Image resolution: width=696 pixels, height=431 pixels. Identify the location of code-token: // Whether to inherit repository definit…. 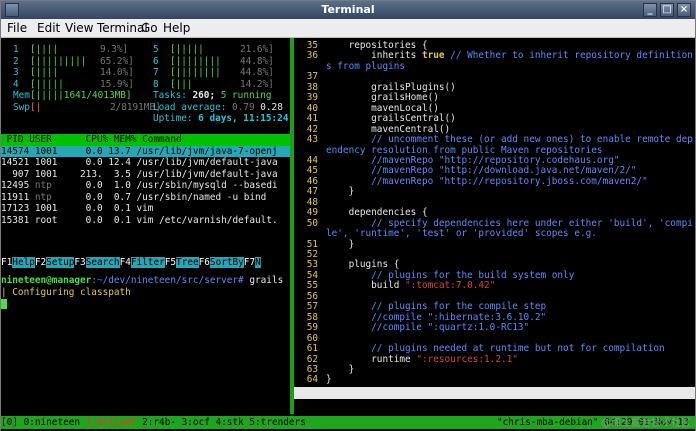
(568, 56).